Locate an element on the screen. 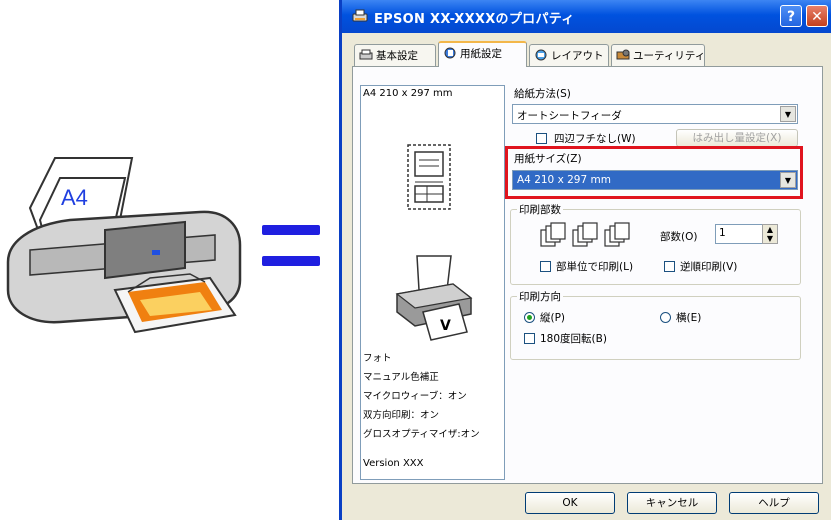 The height and width of the screenshot is (520, 831). tab-utility: ユーティリティ is located at coordinates (658, 55).